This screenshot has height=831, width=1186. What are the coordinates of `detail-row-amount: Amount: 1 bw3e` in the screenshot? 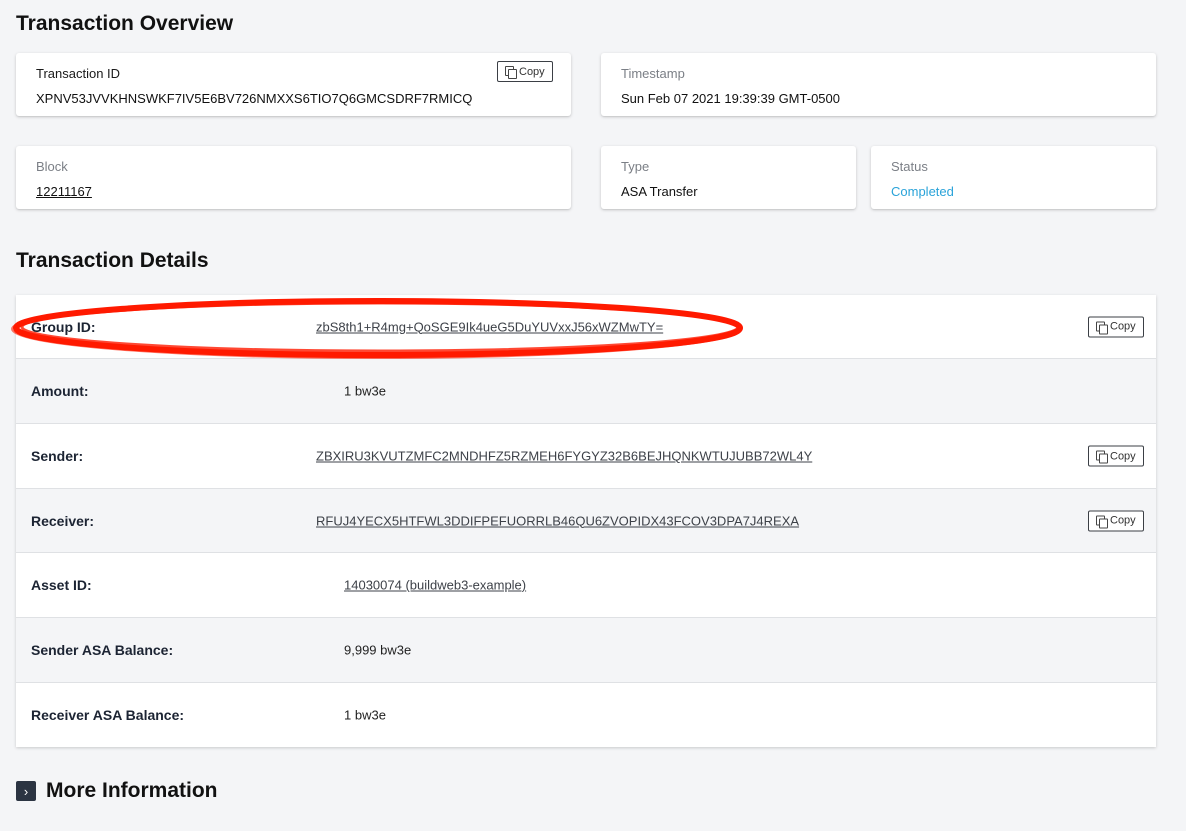 It's located at (586, 391).